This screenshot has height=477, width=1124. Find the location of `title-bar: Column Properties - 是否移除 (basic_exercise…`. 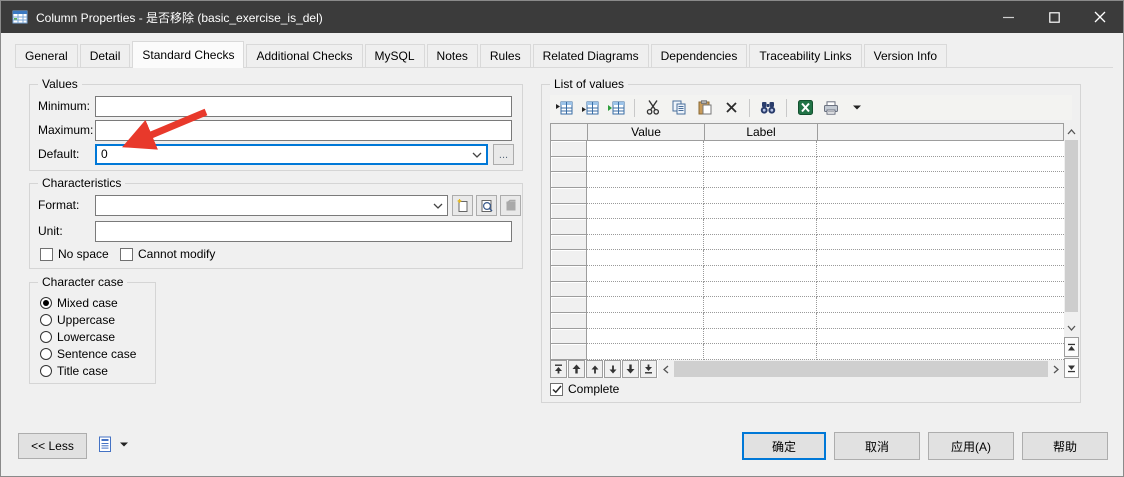

title-bar: Column Properties - 是否移除 (basic_exercise… is located at coordinates (562, 17).